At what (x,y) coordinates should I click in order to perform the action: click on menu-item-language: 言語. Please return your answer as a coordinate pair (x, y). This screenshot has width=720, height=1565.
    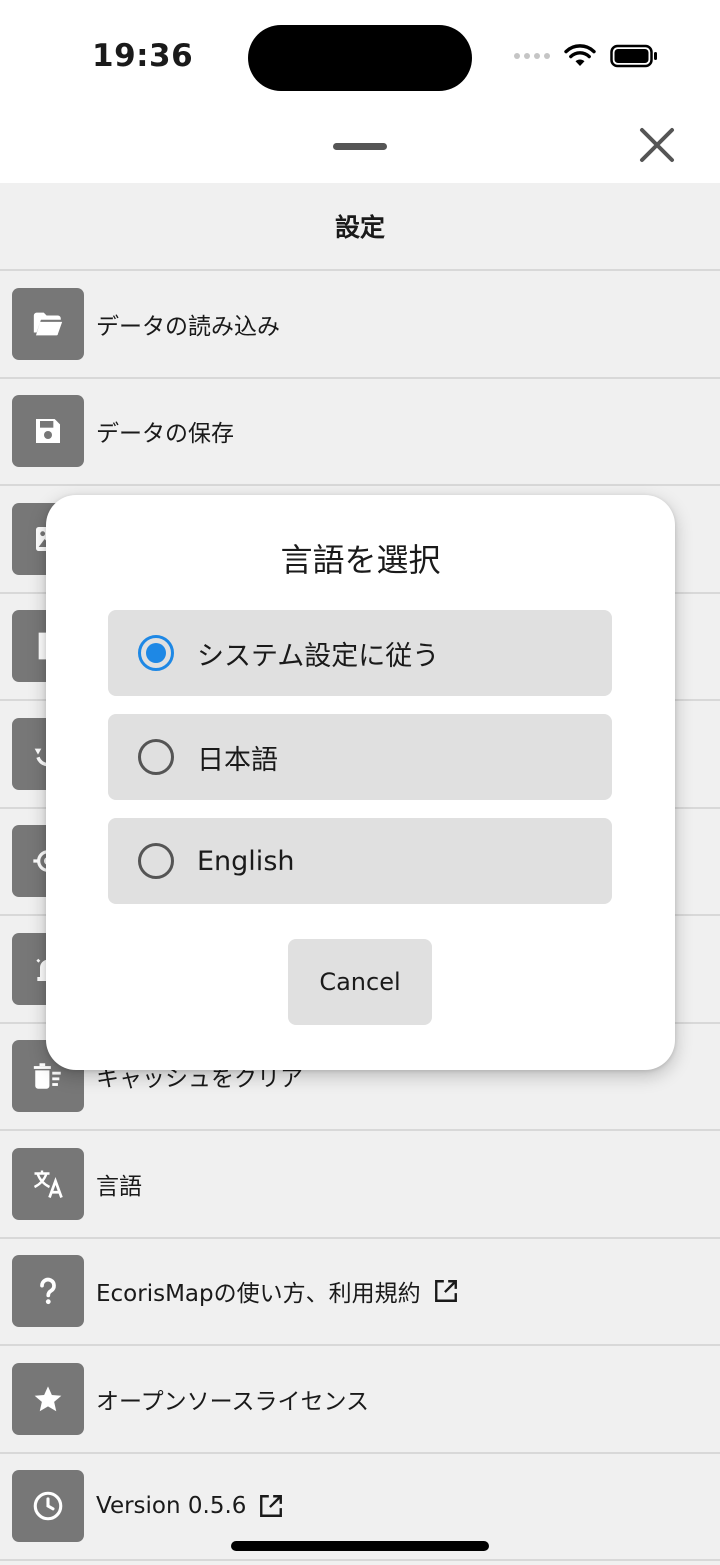
    Looking at the image, I should click on (360, 1185).